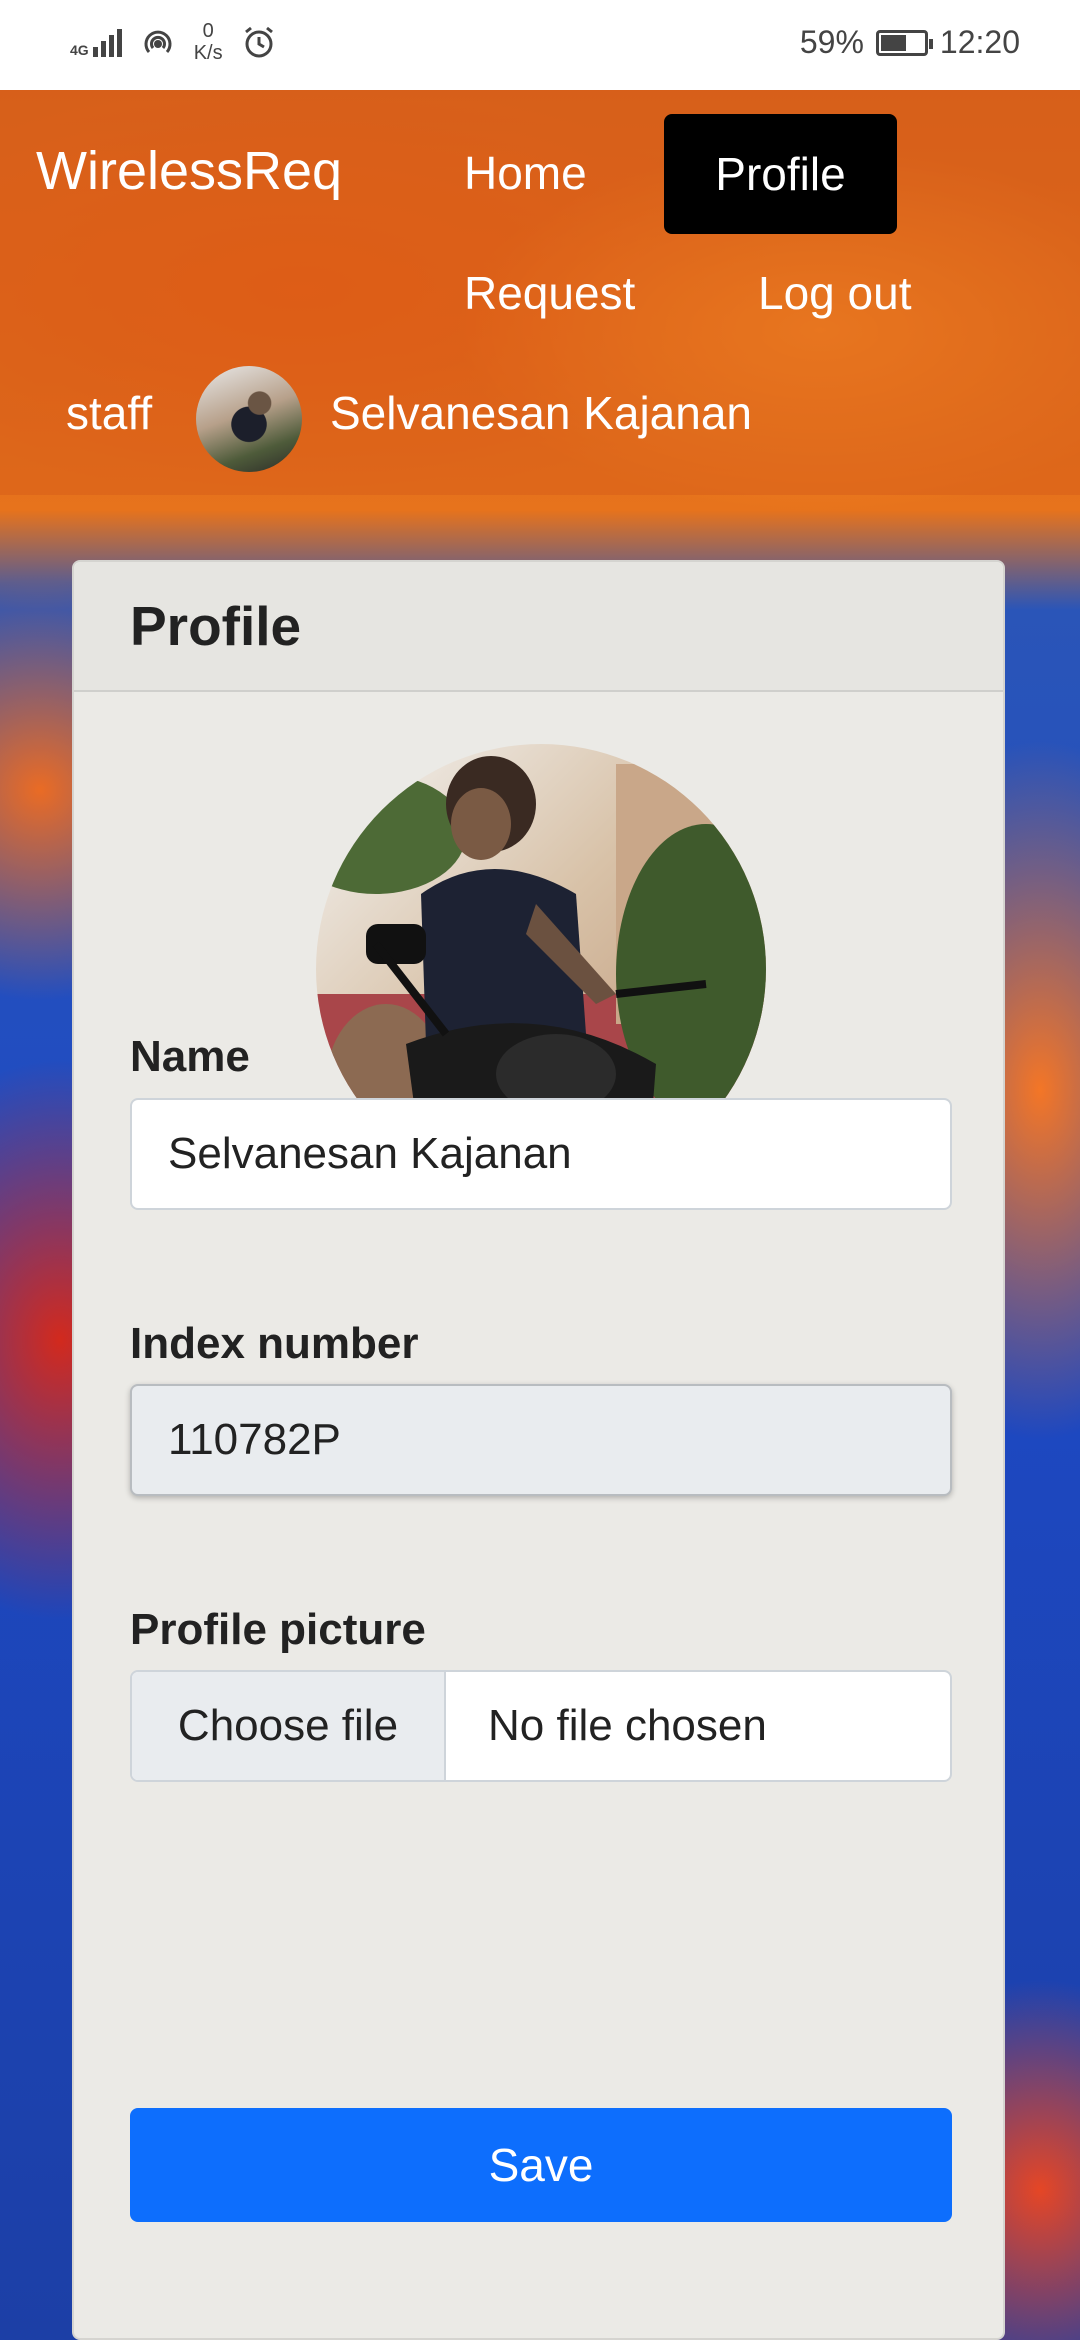 This screenshot has height=2340, width=1080. I want to click on alarm-icon, so click(258, 42).